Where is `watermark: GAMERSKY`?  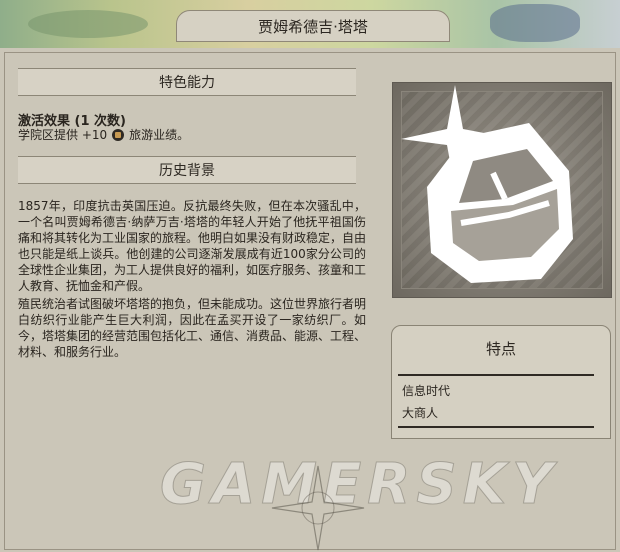 watermark: GAMERSKY is located at coordinates (359, 485).